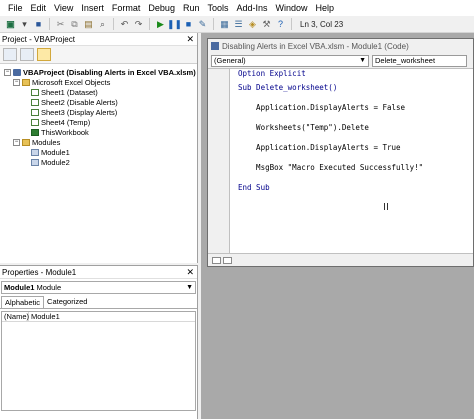  I want to click on find-icon: ⌕, so click(102, 24).